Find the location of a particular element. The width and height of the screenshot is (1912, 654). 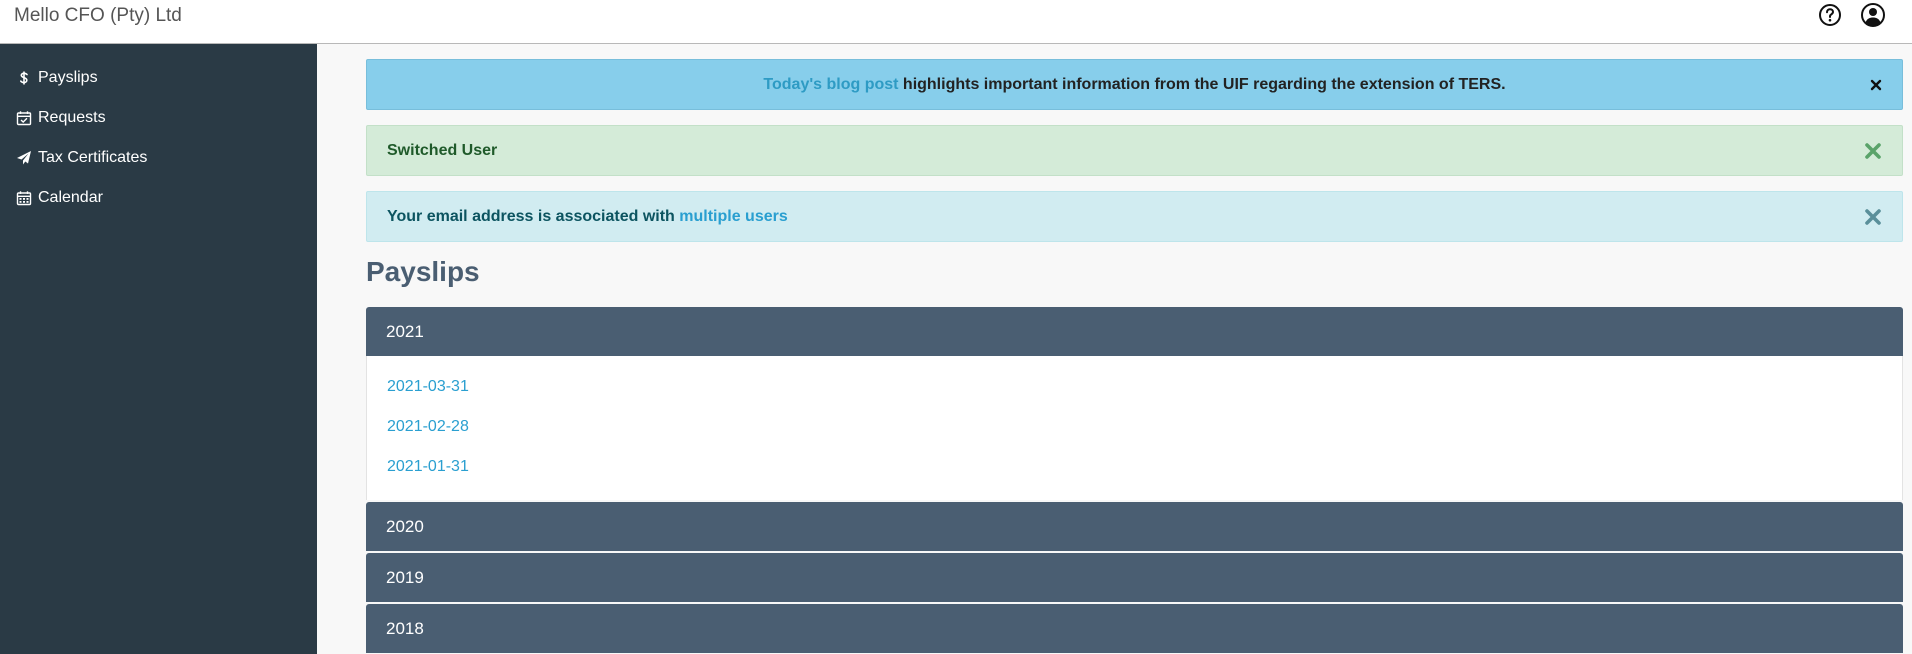

year-label: 2018 is located at coordinates (405, 628).